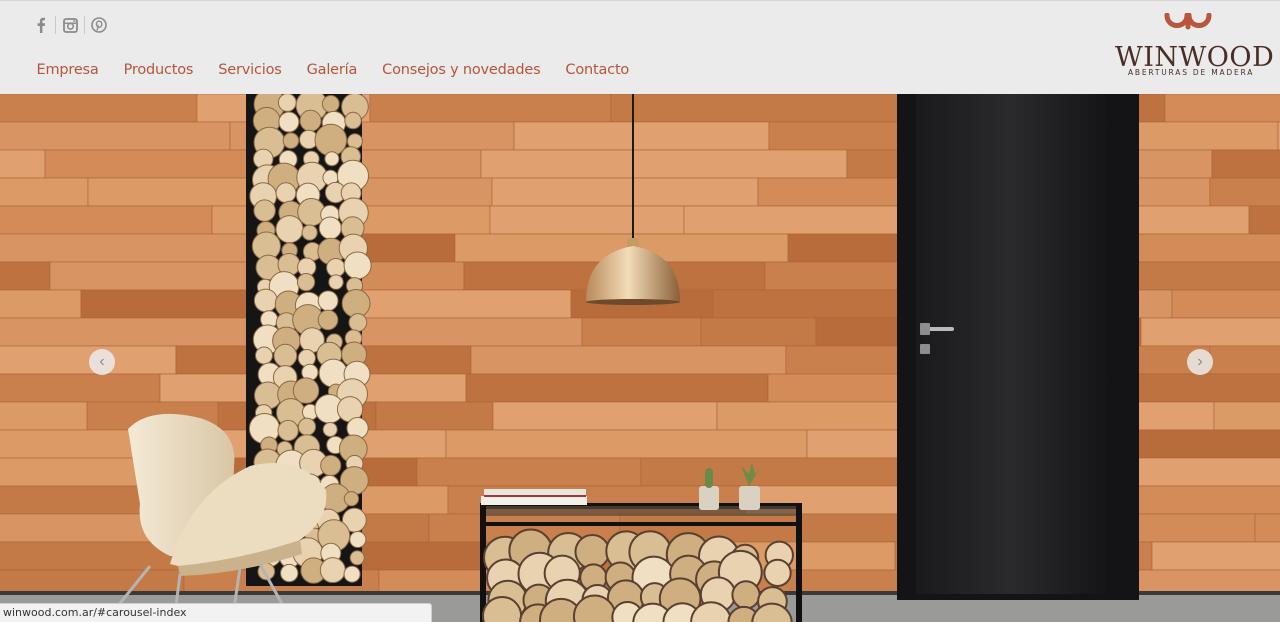 The image size is (1280, 622). I want to click on brand-logo: WINWOOD ABERTURAS DE MADERA, so click(1193, 48).